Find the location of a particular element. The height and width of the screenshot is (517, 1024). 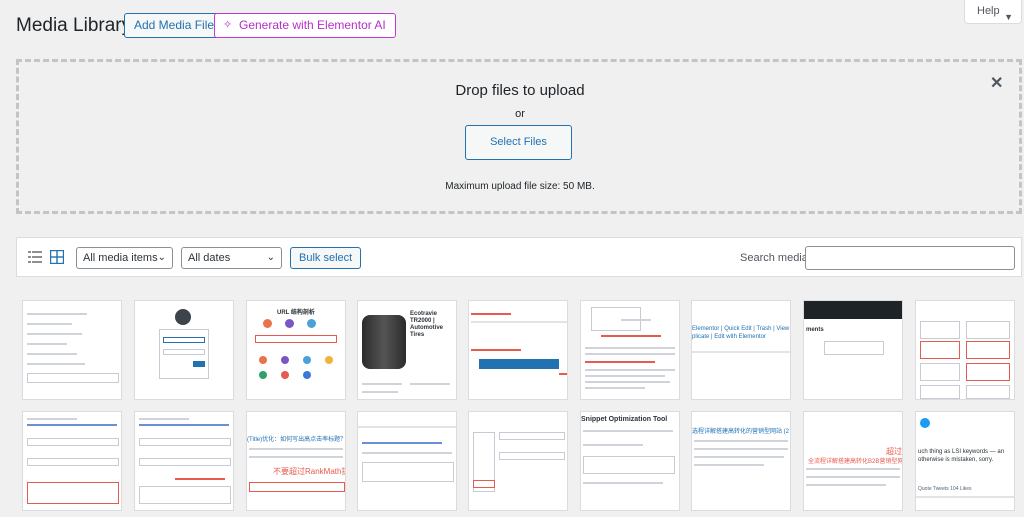

media-item: 选程详解搭建高转化的营销型网站 (2 is located at coordinates (741, 461).